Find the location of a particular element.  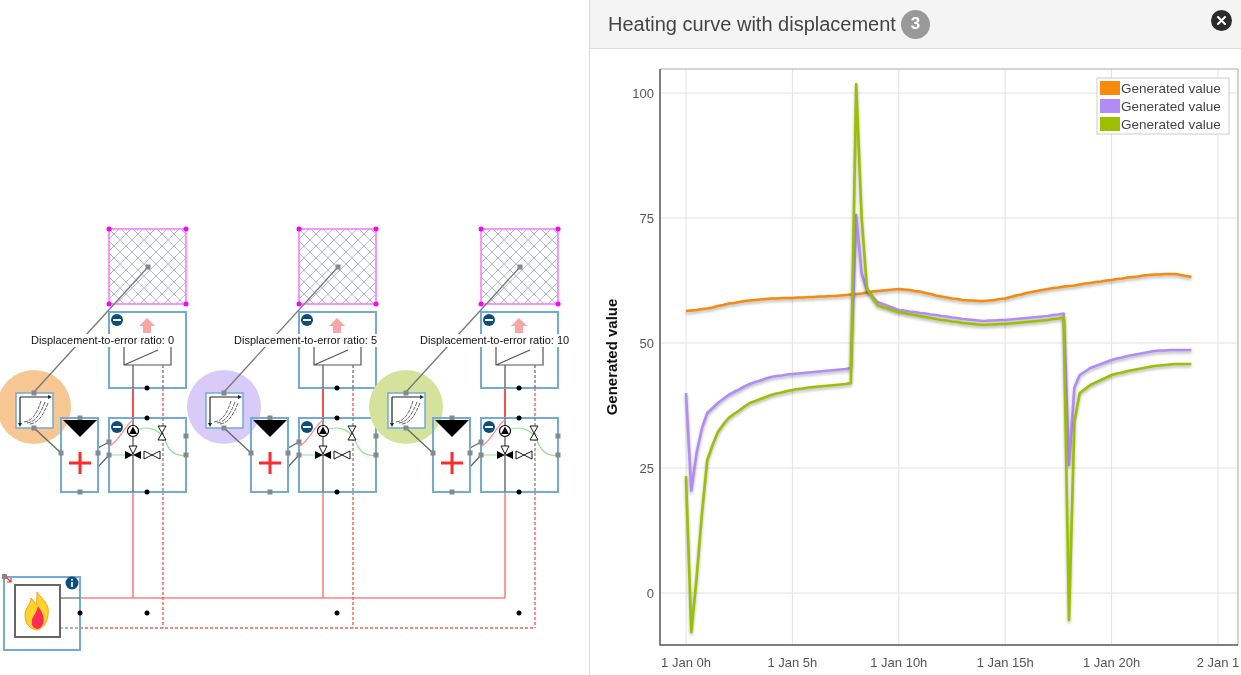

ratio-label: Displacement-to-error ratio: 0 is located at coordinates (103, 340).